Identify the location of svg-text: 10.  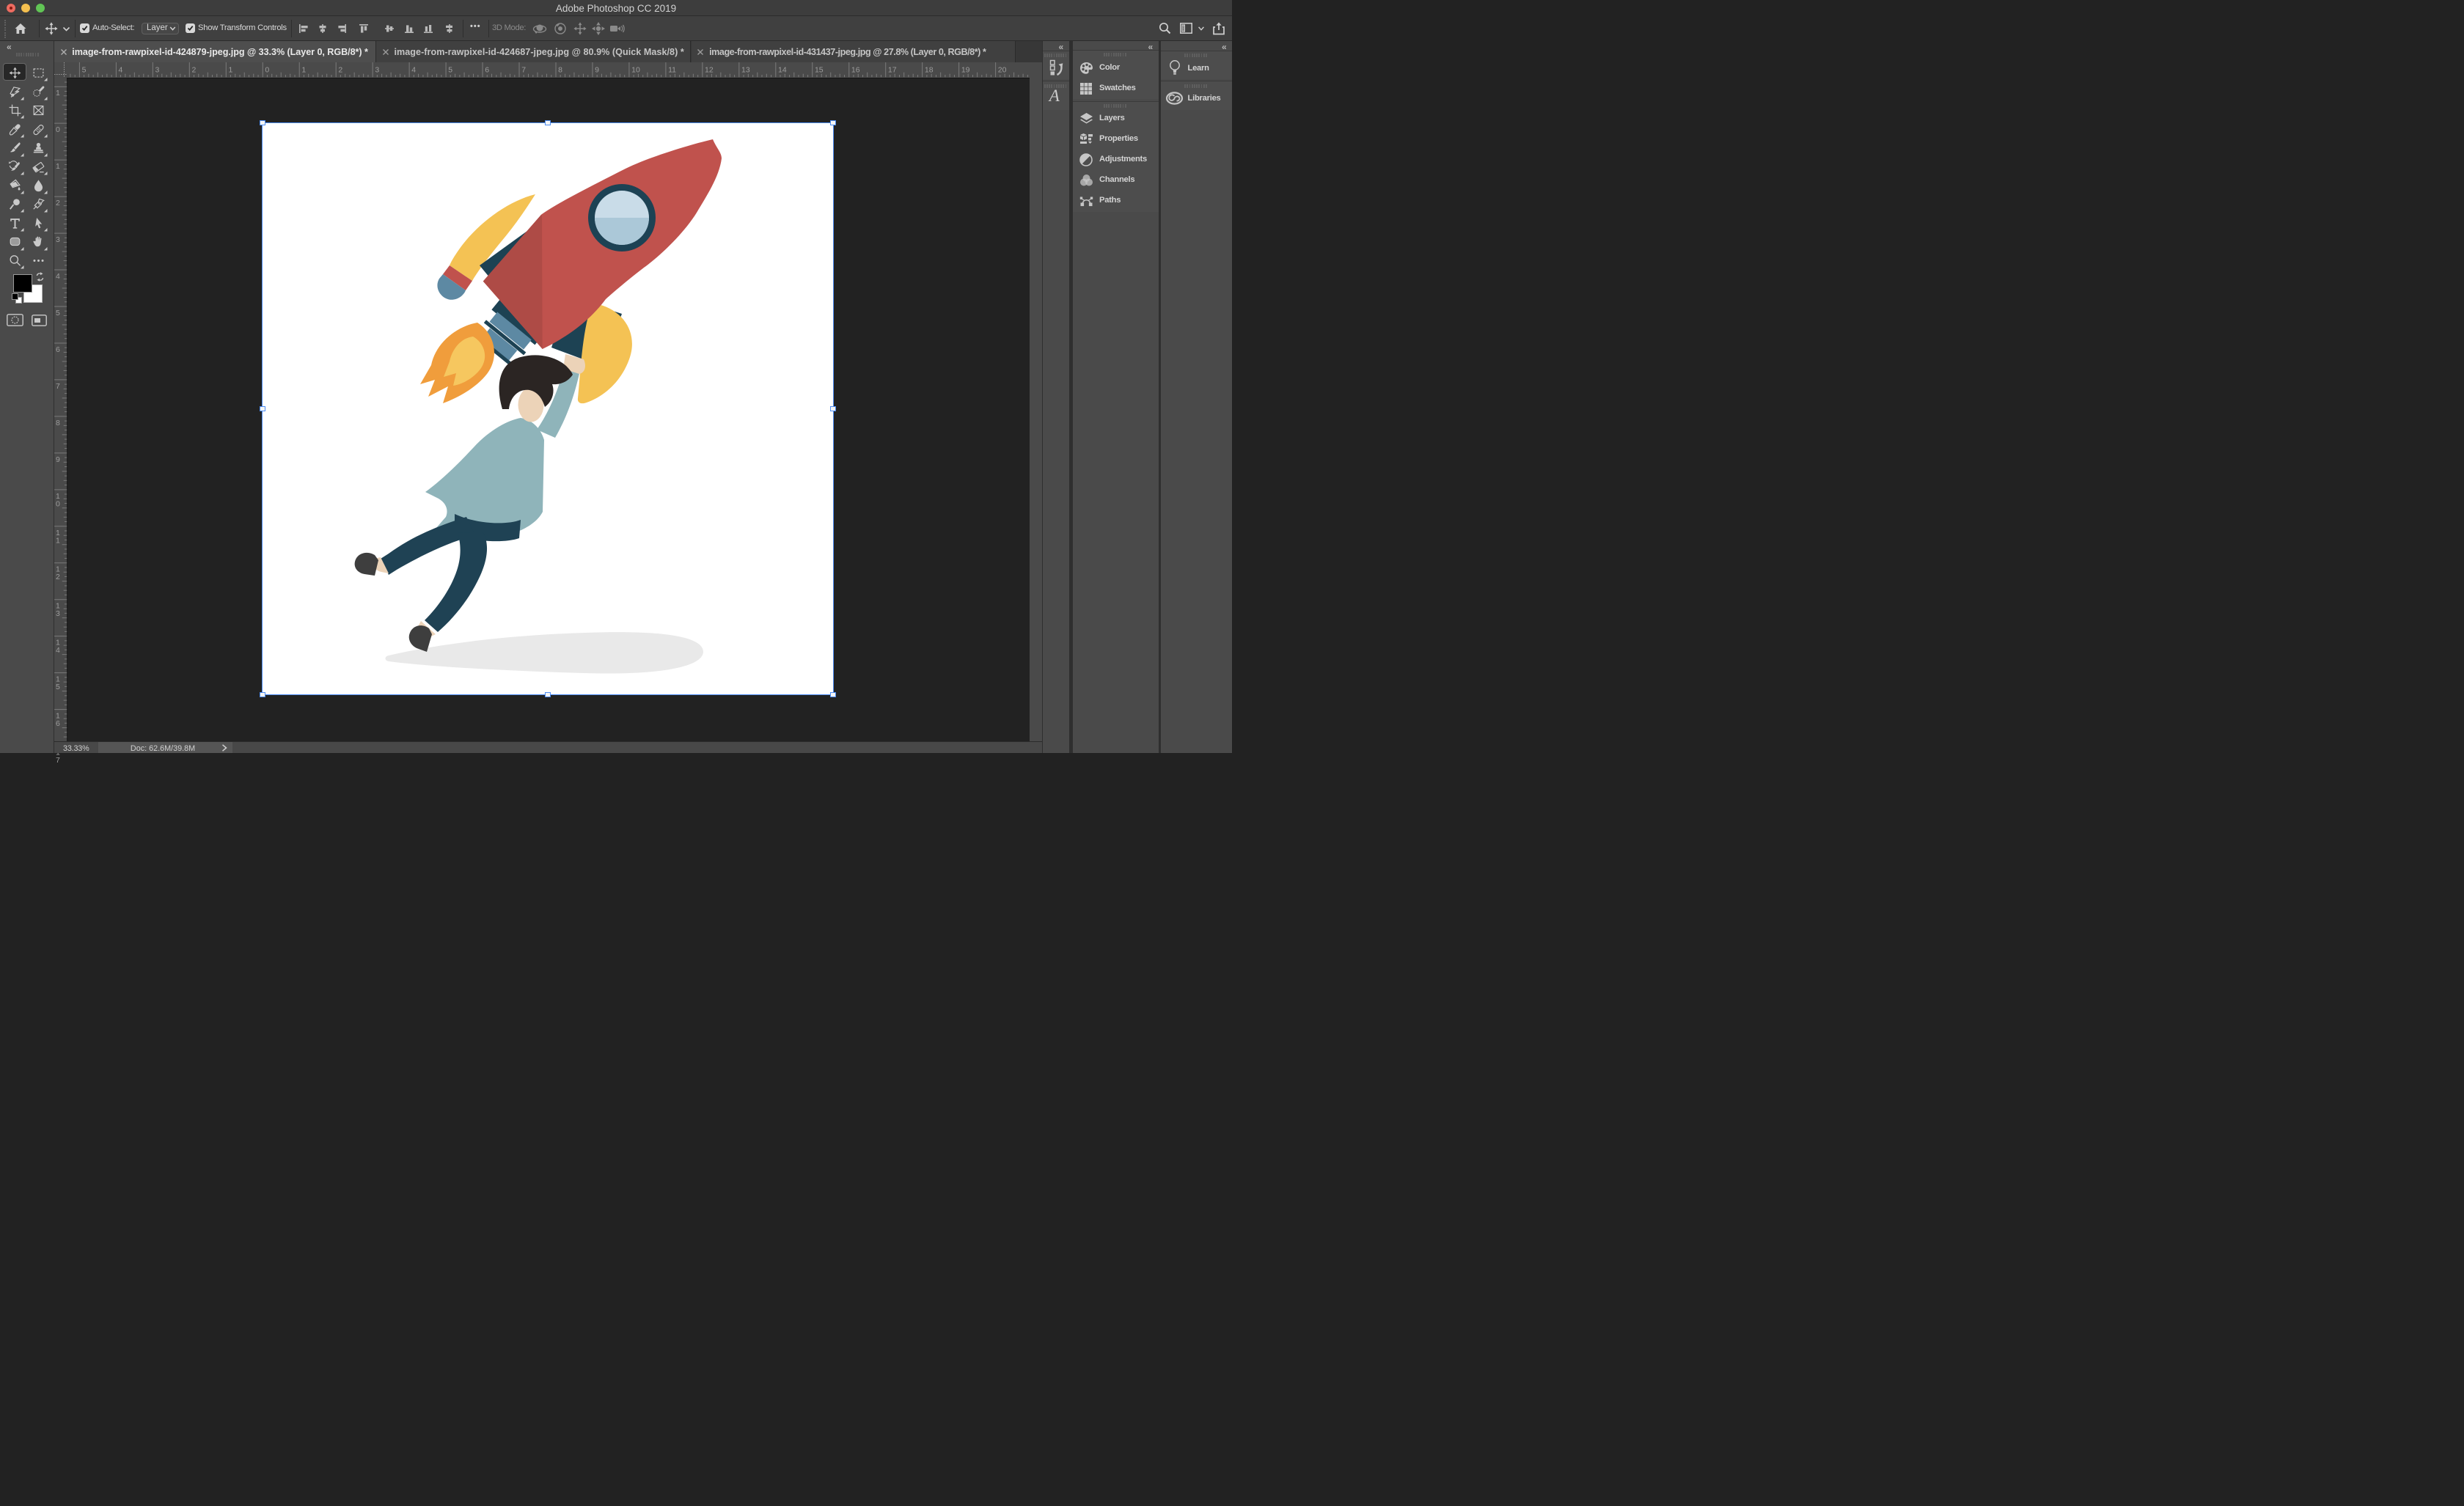
(635, 71).